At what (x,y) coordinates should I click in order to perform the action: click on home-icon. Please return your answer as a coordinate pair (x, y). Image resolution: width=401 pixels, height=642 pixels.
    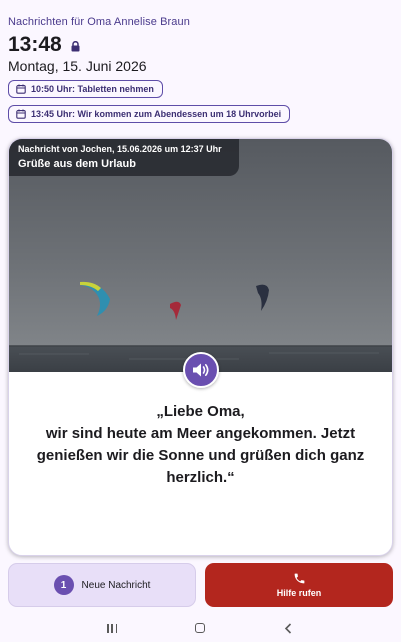
    Looking at the image, I should click on (200, 628).